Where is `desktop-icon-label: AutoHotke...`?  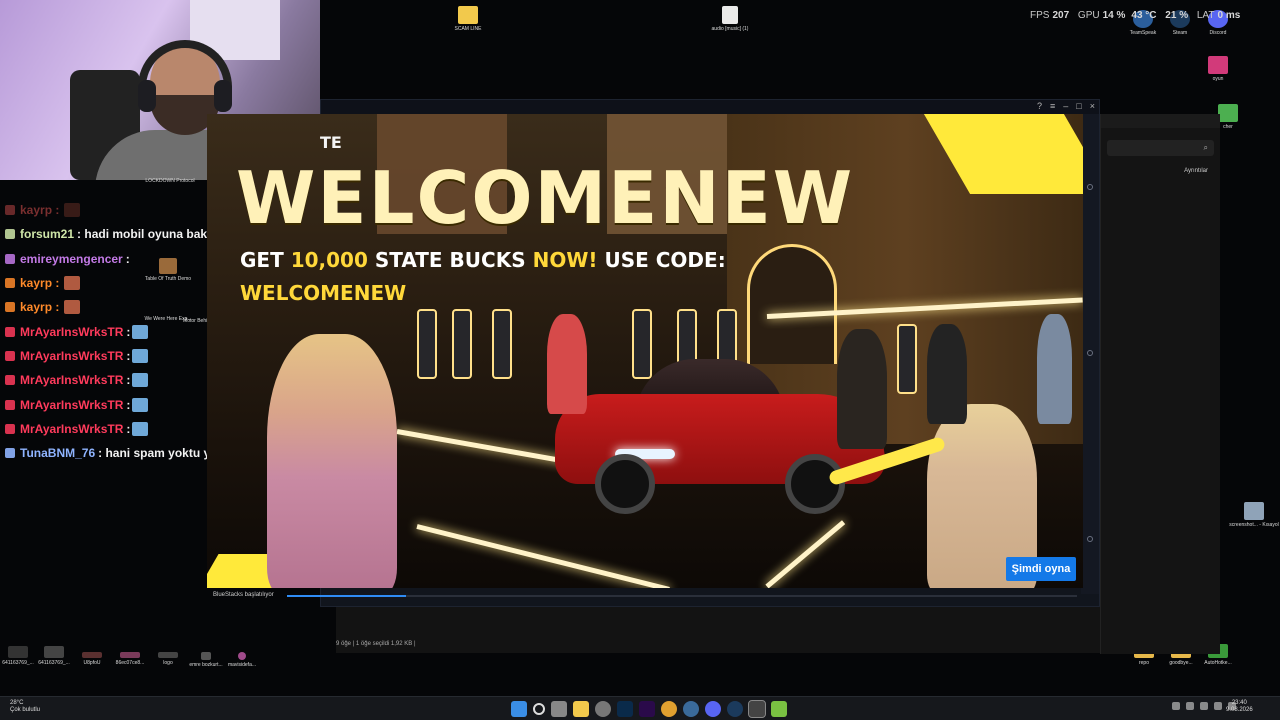 desktop-icon-label: AutoHotke... is located at coordinates (1218, 663).